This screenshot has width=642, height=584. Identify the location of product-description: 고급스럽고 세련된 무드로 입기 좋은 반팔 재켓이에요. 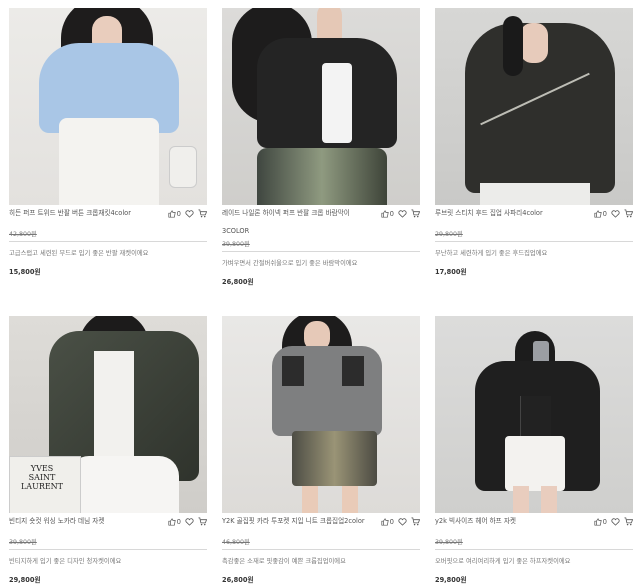
(79, 253).